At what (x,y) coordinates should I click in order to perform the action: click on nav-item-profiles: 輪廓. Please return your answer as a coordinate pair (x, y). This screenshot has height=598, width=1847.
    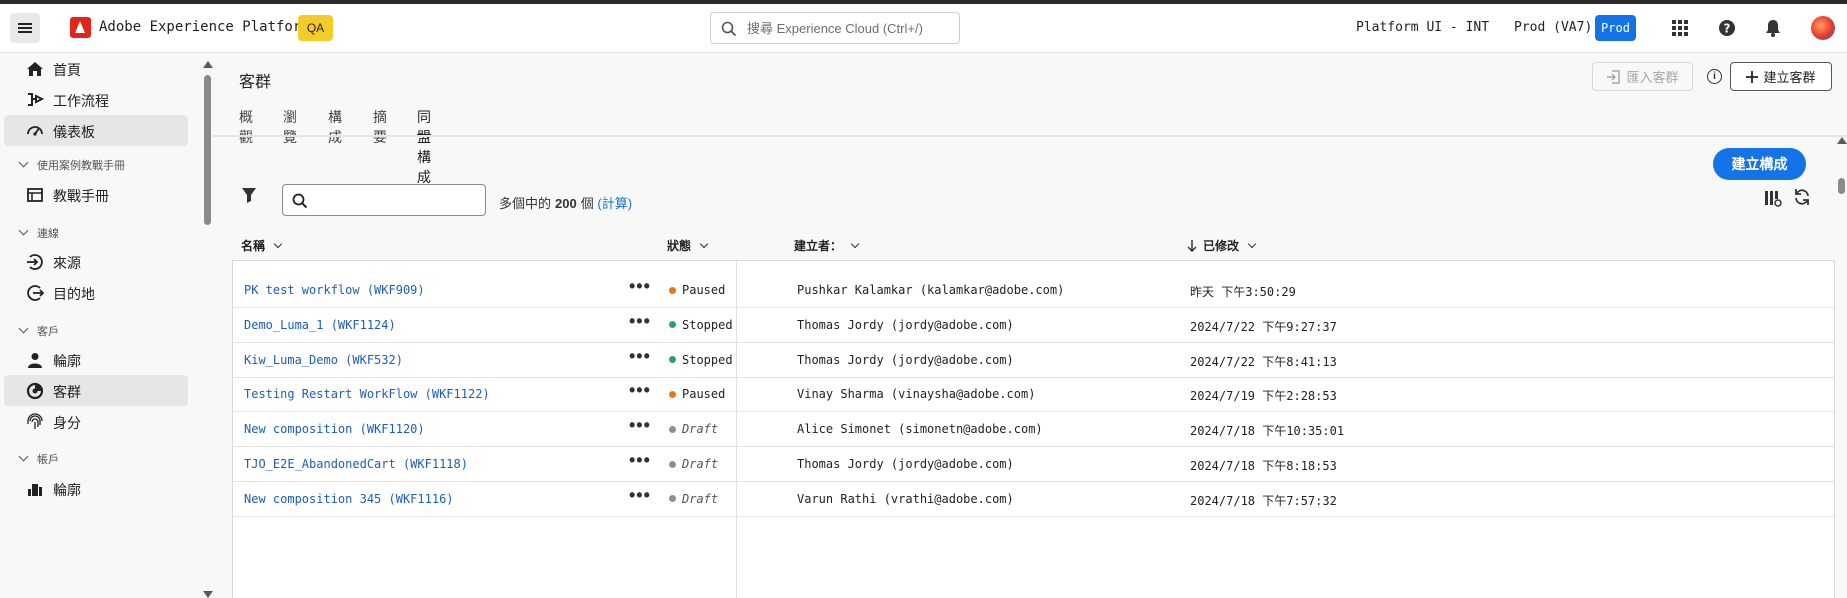
    Looking at the image, I should click on (96, 359).